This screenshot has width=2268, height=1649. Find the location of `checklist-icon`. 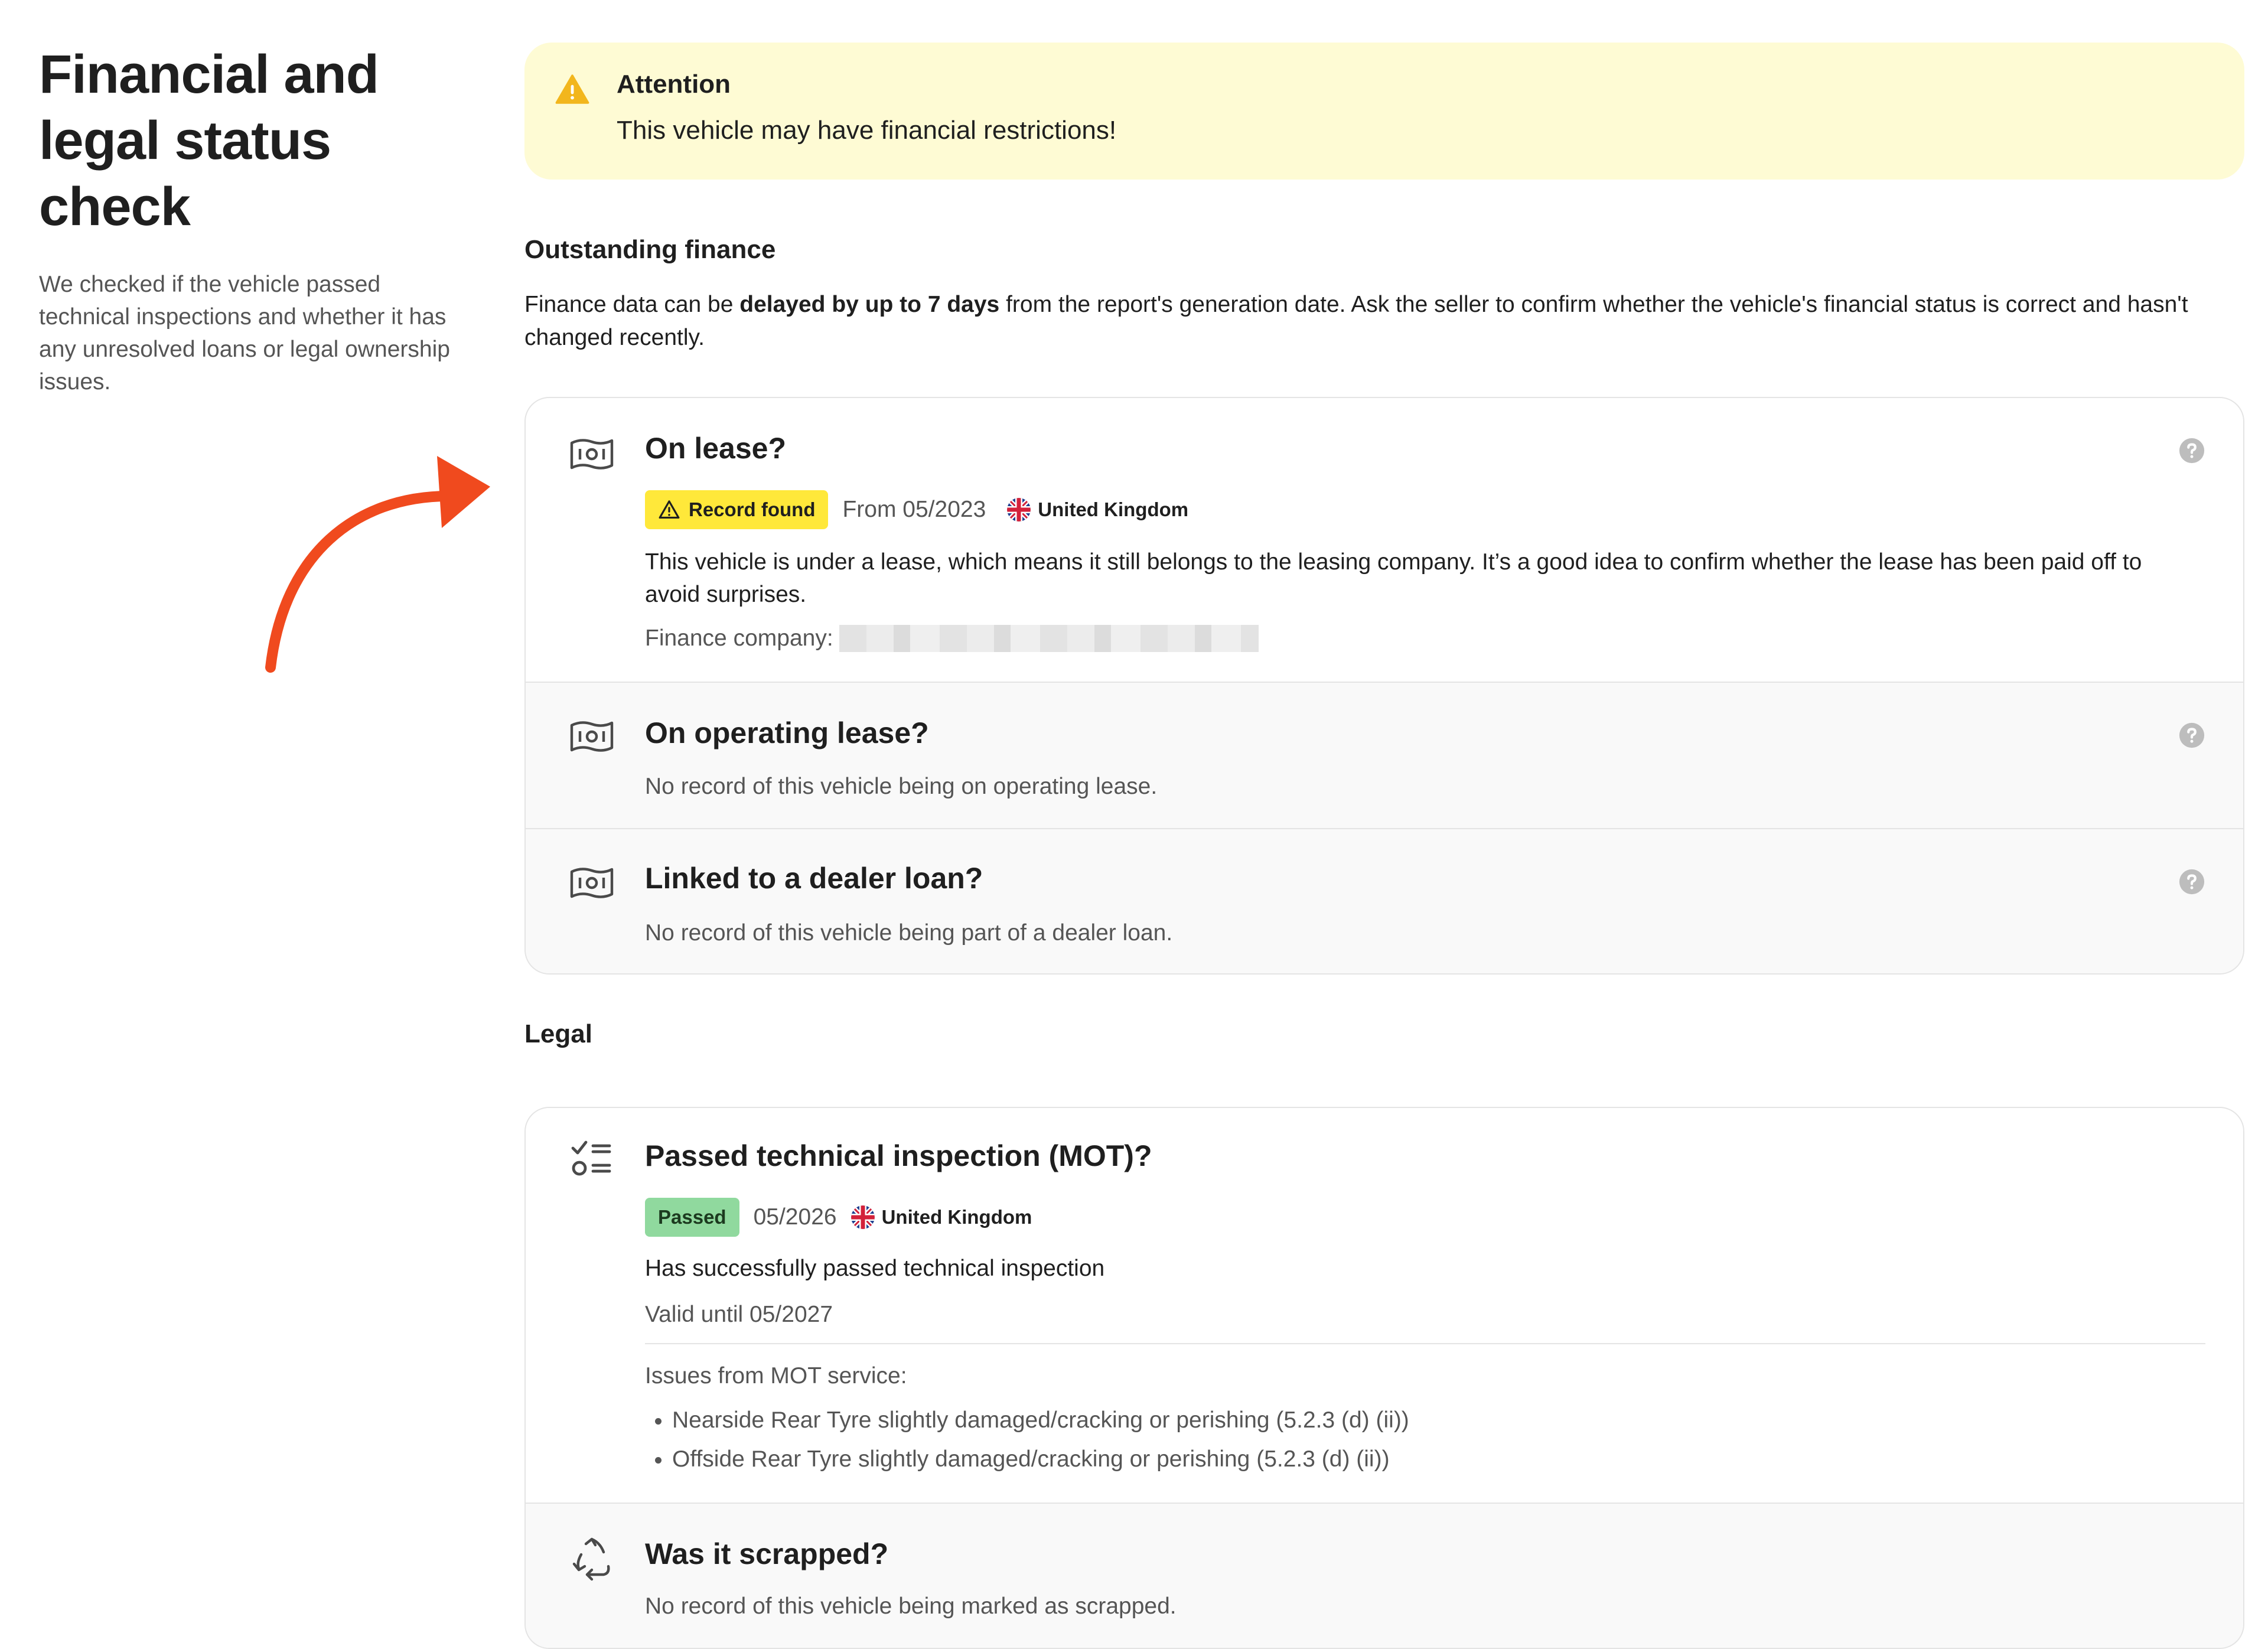

checklist-icon is located at coordinates (591, 1158).